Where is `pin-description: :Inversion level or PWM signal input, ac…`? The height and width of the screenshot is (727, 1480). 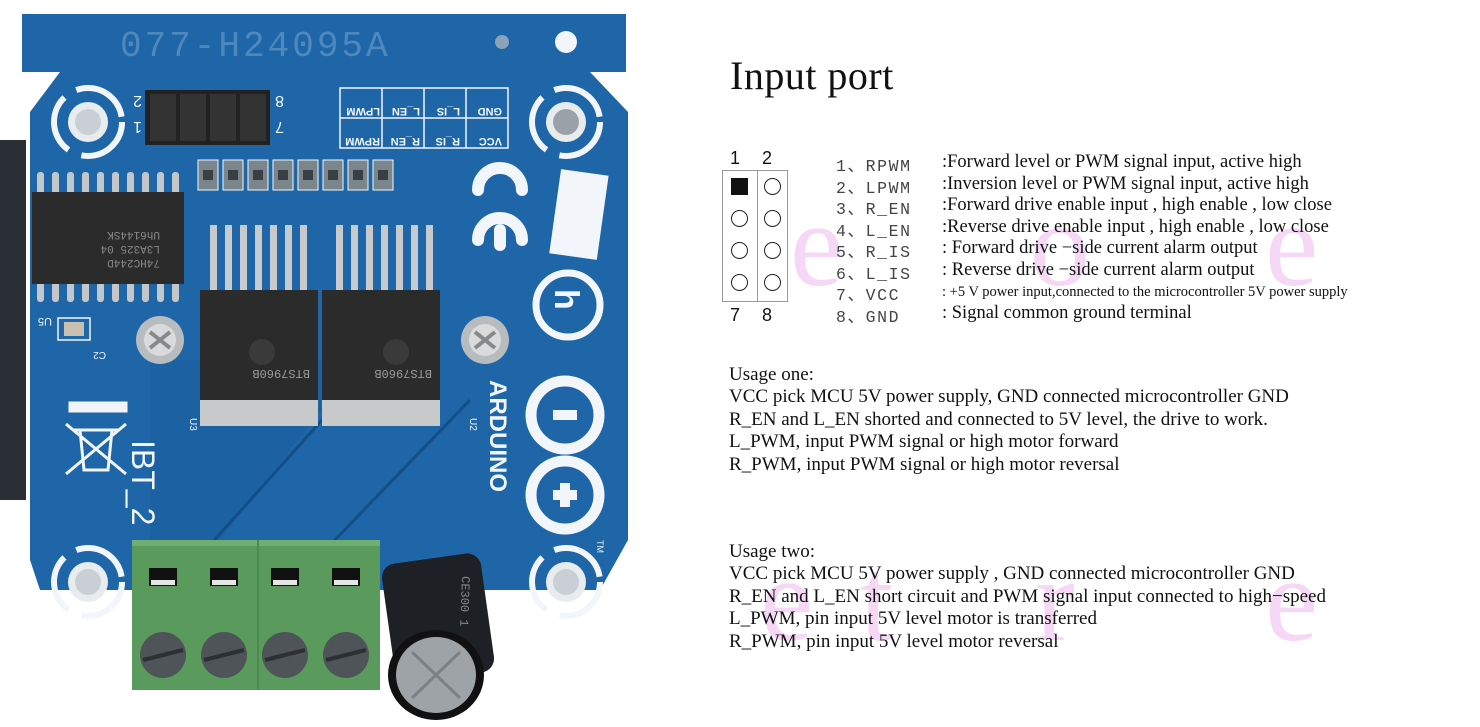 pin-description: :Inversion level or PWM signal input, ac… is located at coordinates (1125, 183).